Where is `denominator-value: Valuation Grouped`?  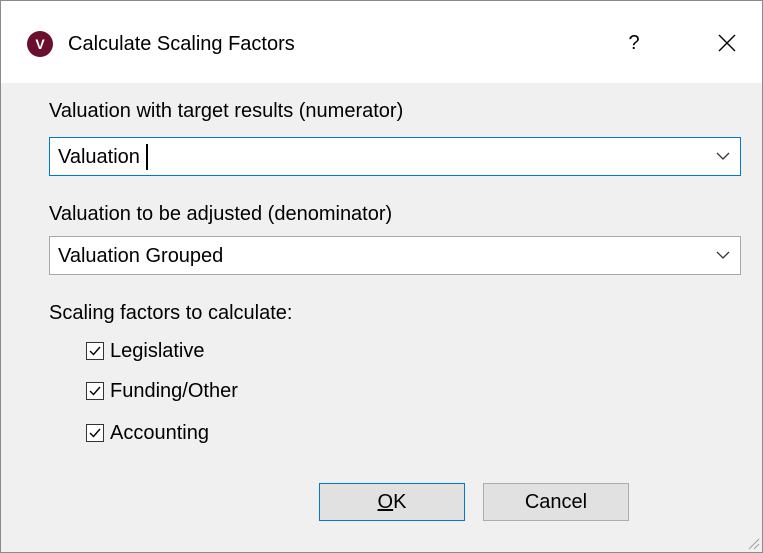 denominator-value: Valuation Grouped is located at coordinates (141, 256).